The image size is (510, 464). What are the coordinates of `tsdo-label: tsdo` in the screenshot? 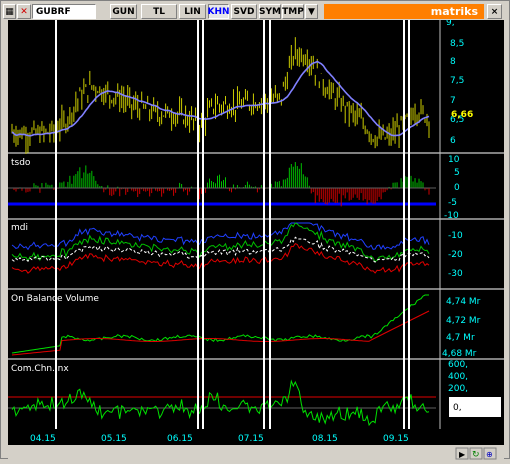 It's located at (21, 163).